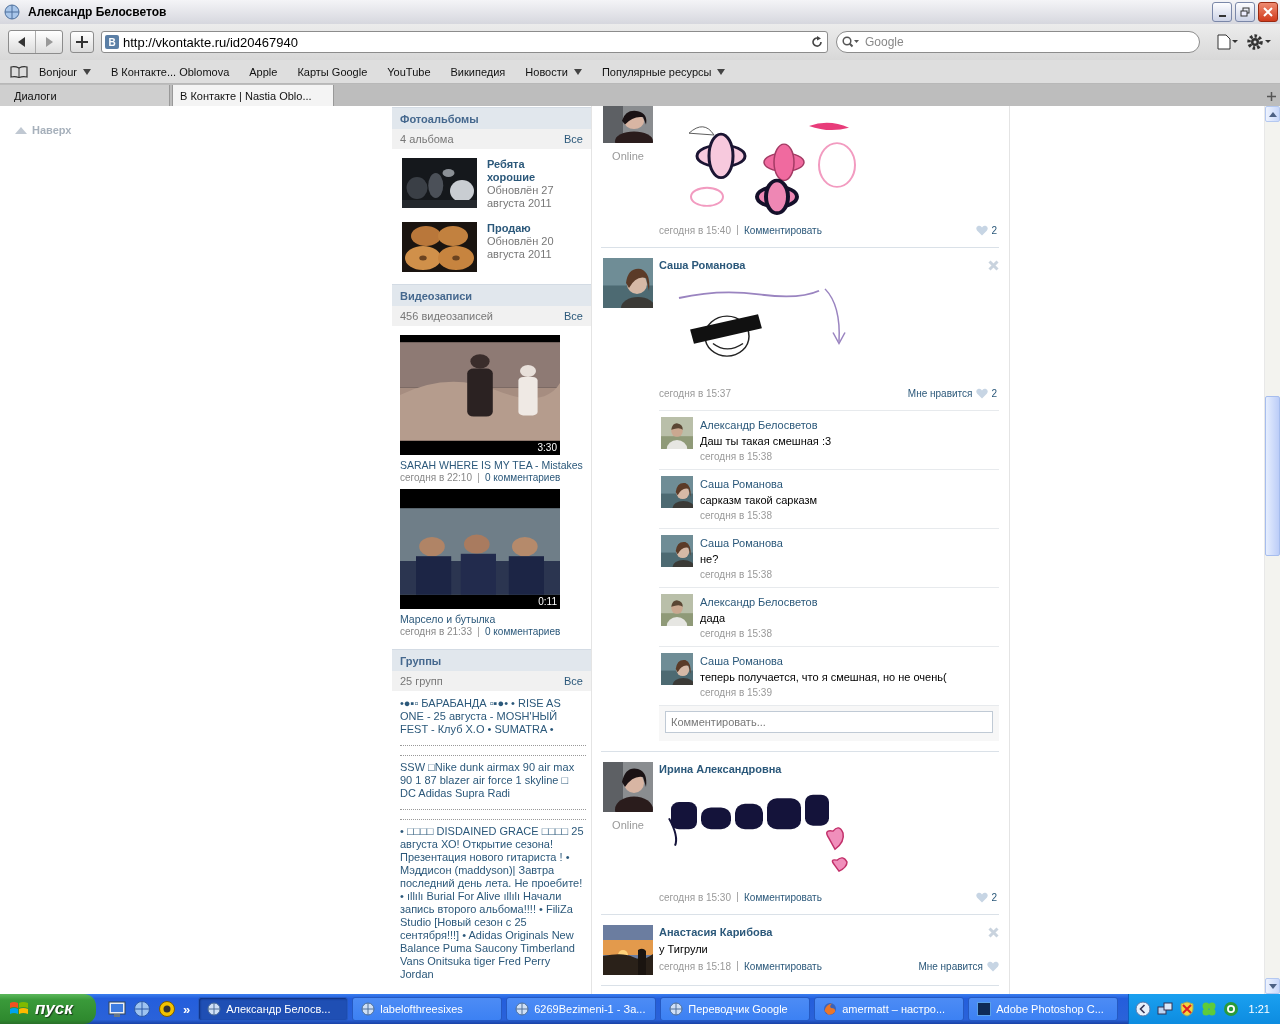  Describe the element at coordinates (65, 71) in the screenshot. I see `bookmark-item: Bonjour` at that location.